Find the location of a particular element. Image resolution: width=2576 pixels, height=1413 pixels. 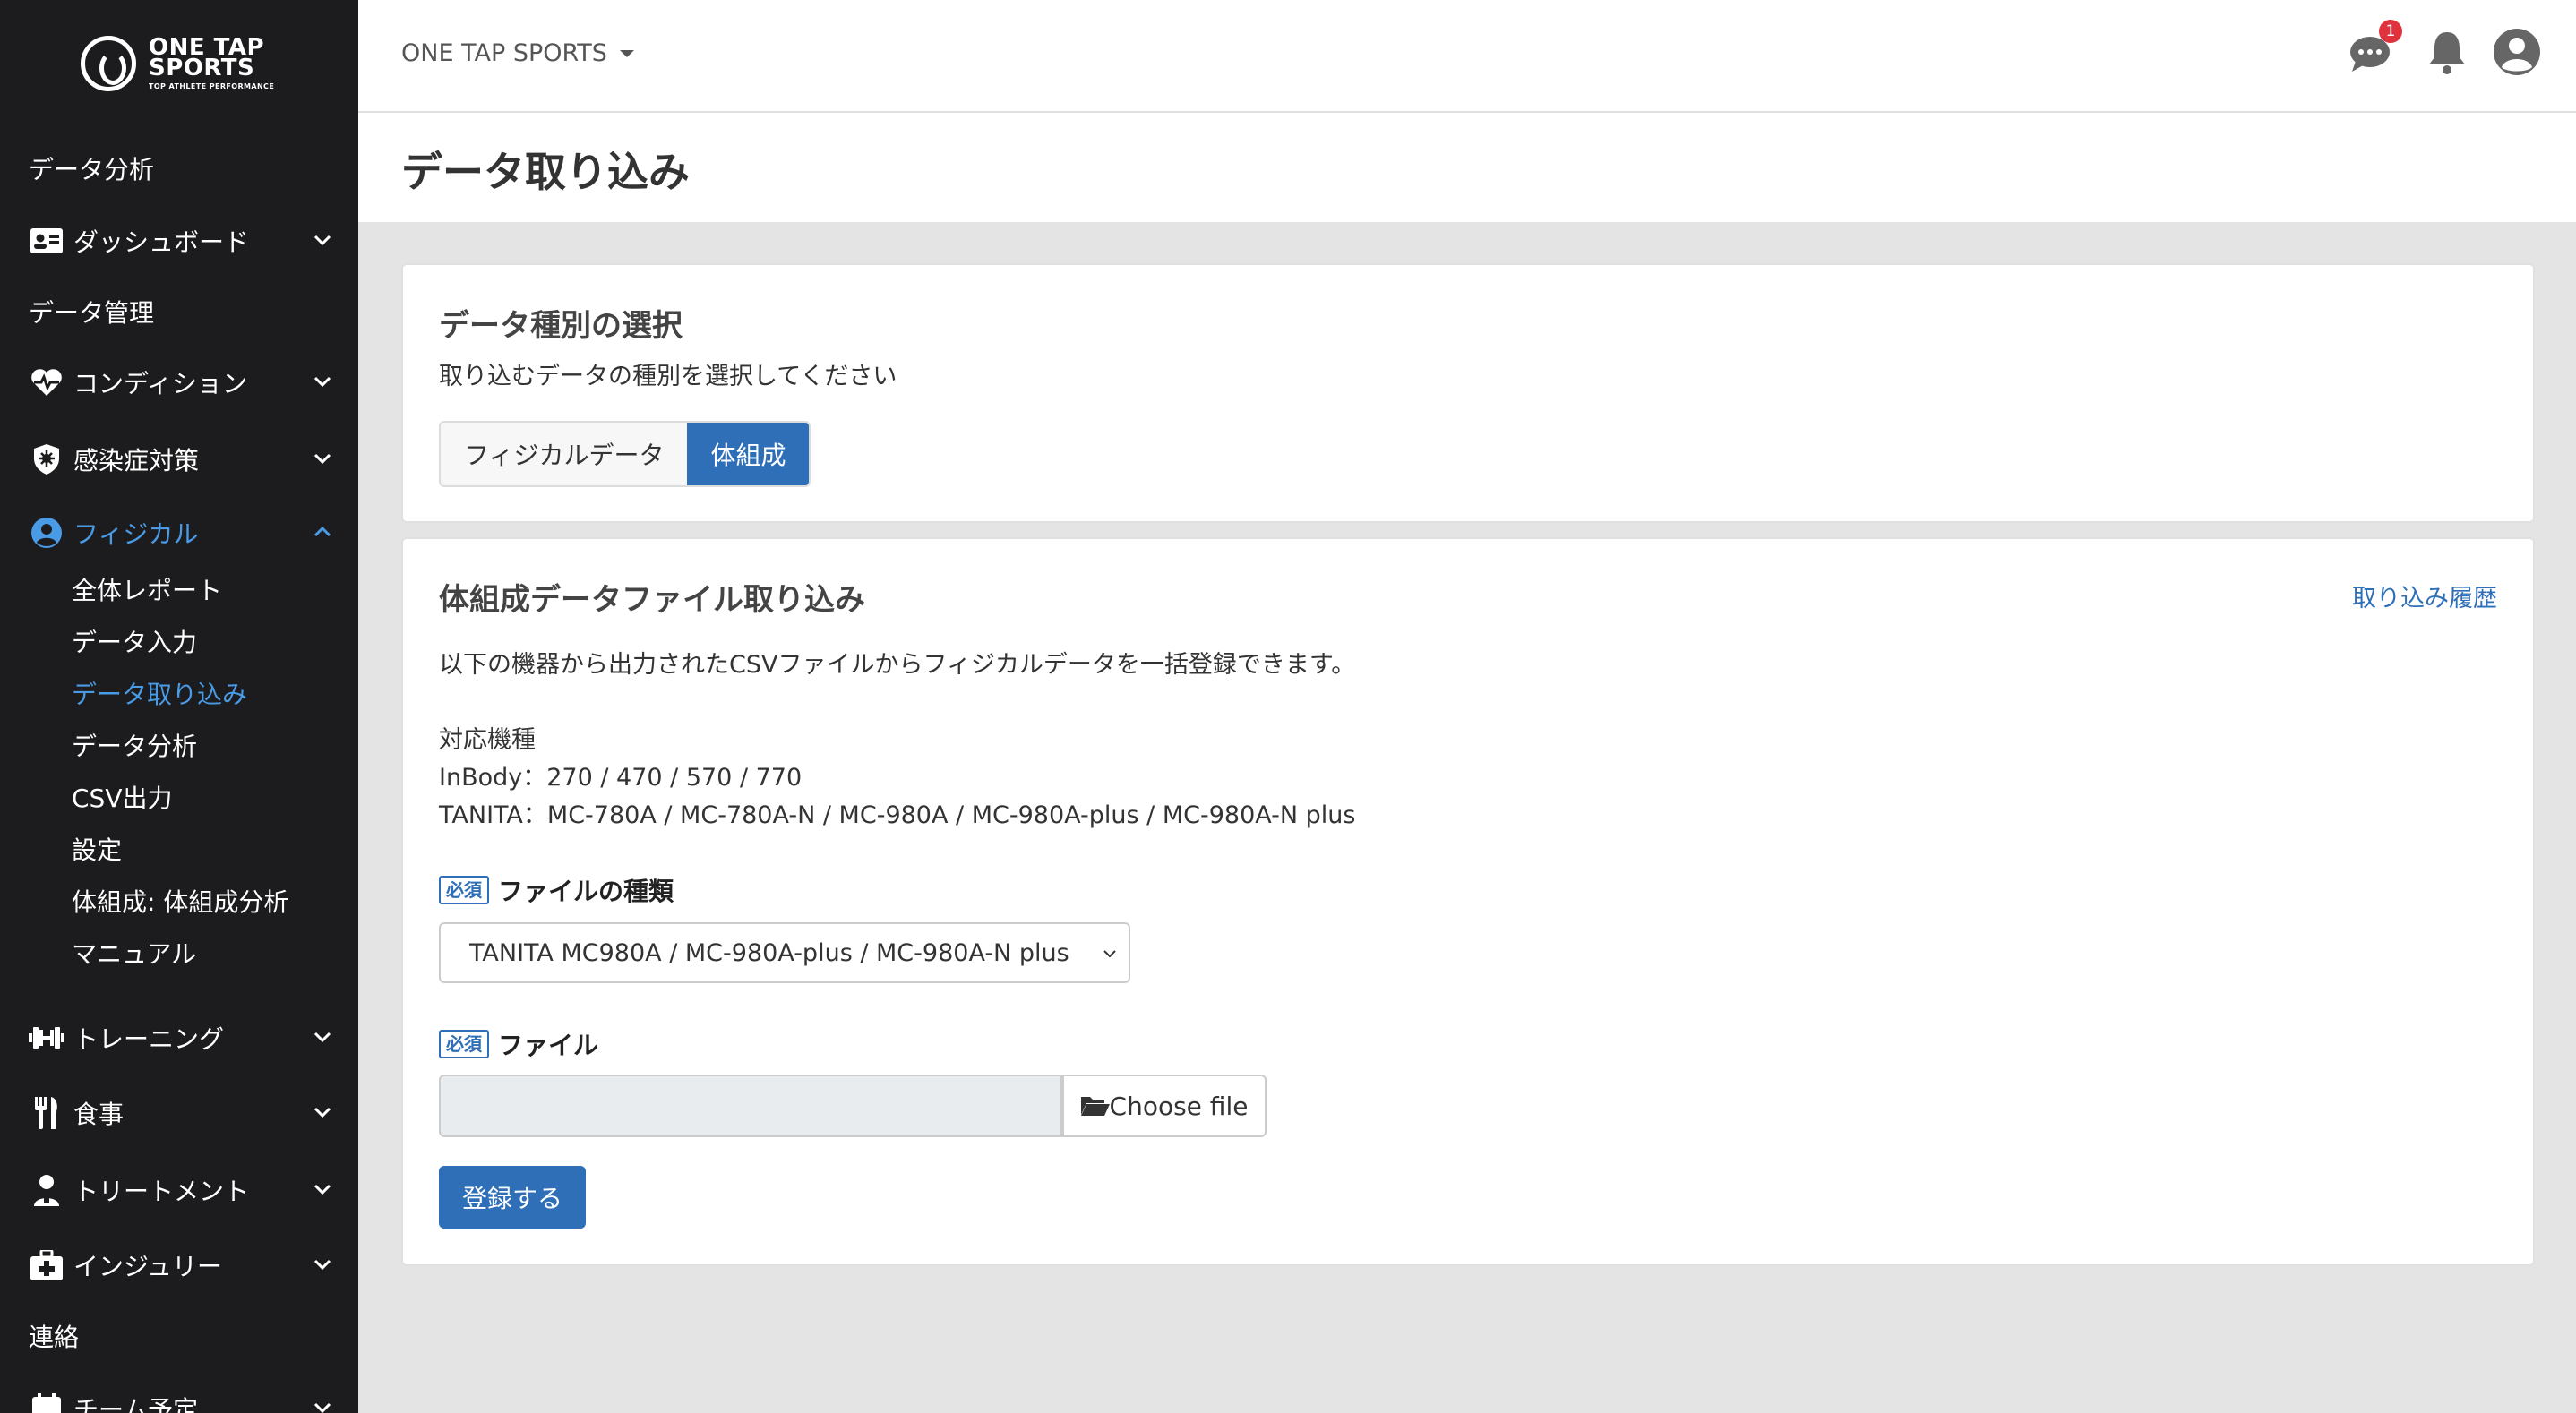

sidebar-item-label: トレーニング is located at coordinates (149, 1039).